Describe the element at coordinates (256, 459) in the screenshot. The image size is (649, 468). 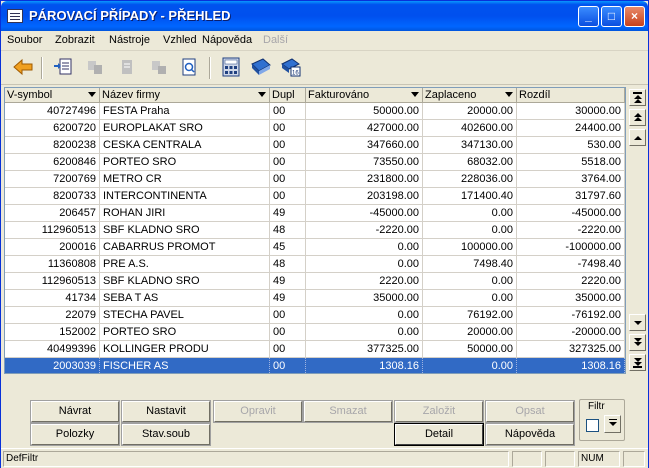
I see `status-filter-text: DefFiltr` at that location.